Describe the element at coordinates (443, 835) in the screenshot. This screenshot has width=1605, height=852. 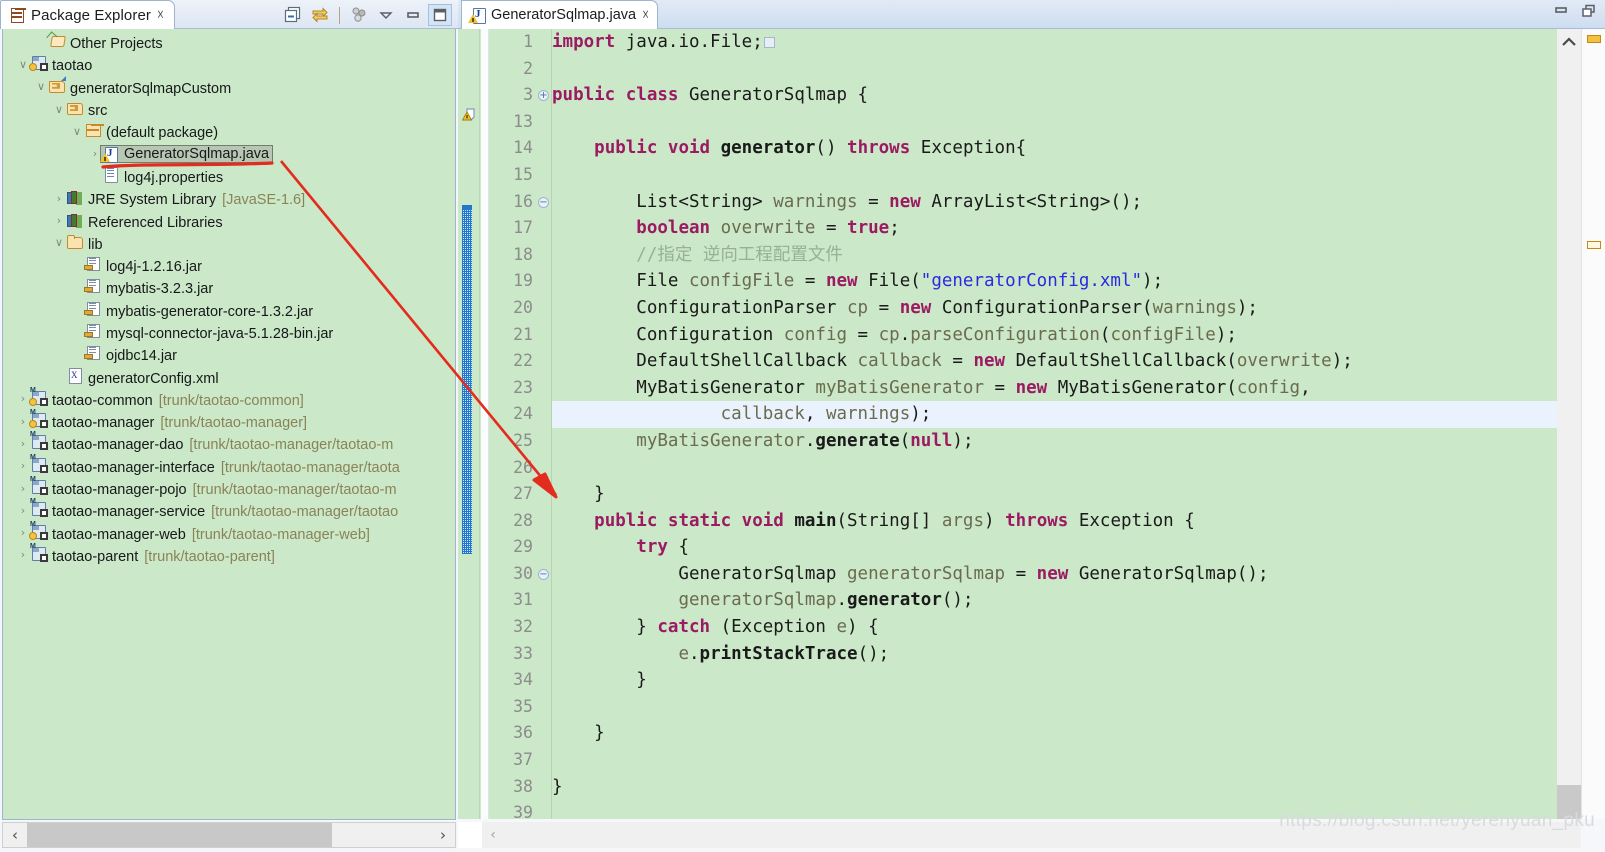
I see `hscroll-right-arrow: ›` at that location.